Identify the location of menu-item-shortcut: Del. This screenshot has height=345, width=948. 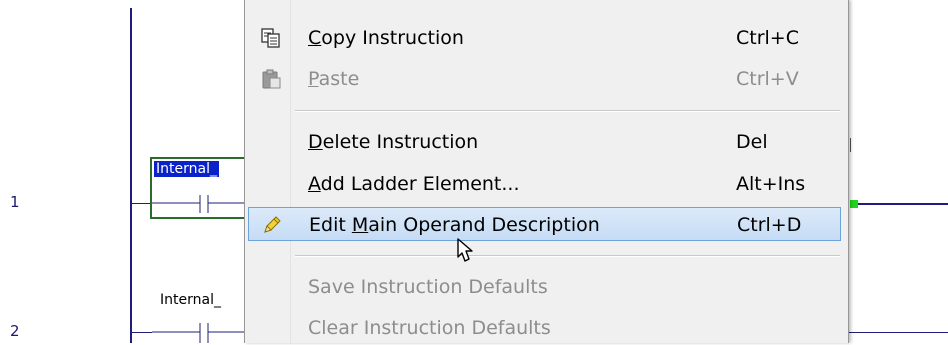
(752, 142).